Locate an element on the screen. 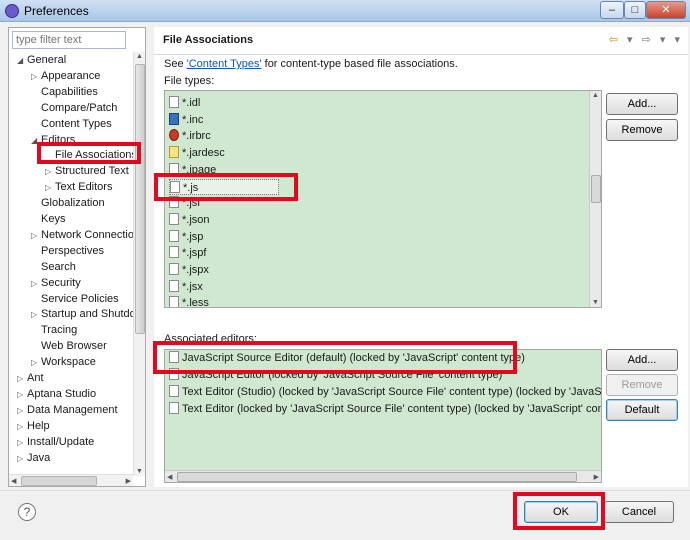  file-type-item: *.jsx is located at coordinates (186, 287).